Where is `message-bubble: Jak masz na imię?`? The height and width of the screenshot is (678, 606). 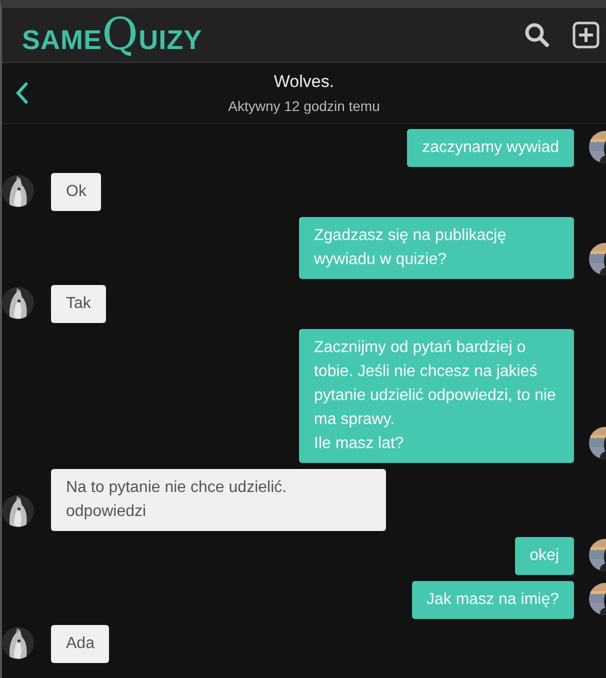 message-bubble: Jak masz na imię? is located at coordinates (493, 600).